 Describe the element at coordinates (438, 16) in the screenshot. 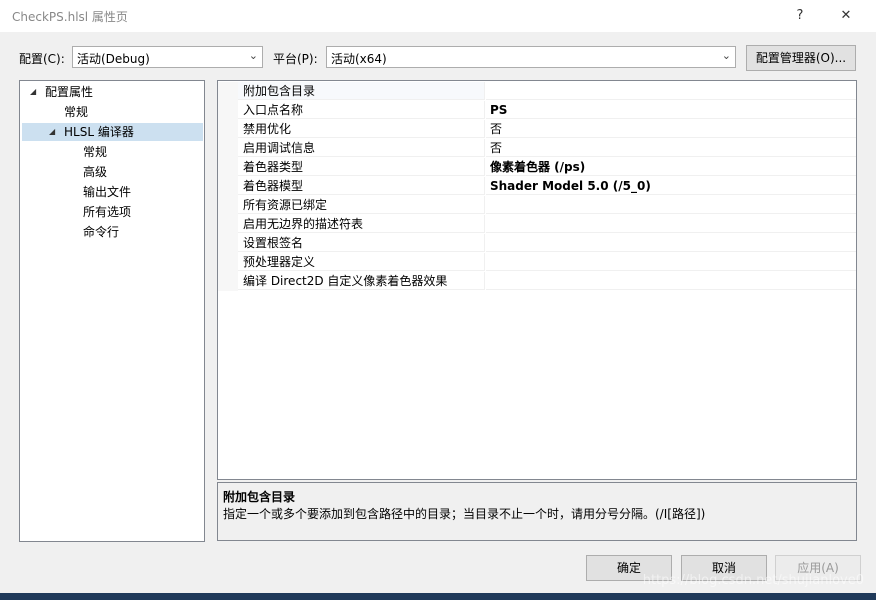

I see `title-bar: CheckPS.hlsl 属性页 ? ✕` at that location.